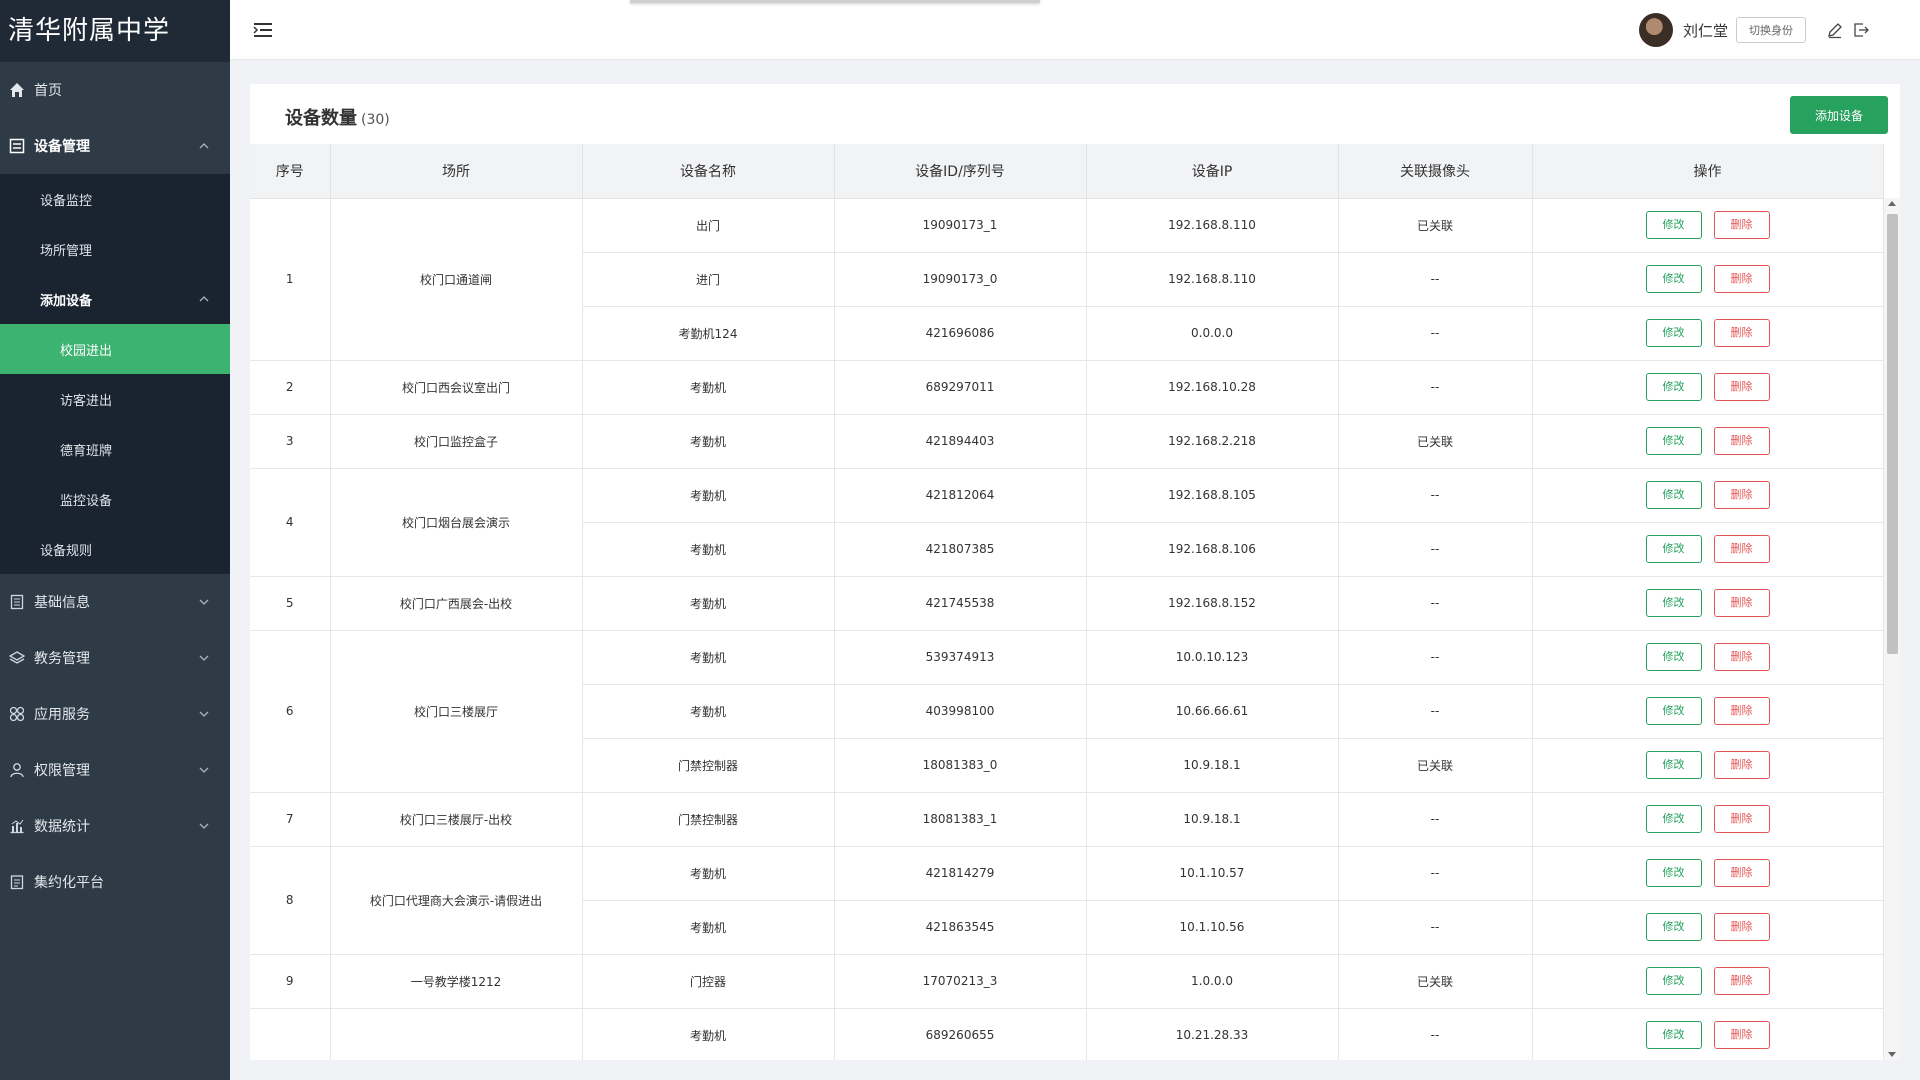 The width and height of the screenshot is (1920, 1080). Describe the element at coordinates (115, 882) in the screenshot. I see `sidebar-item-intensive-platform: 集约化平台` at that location.